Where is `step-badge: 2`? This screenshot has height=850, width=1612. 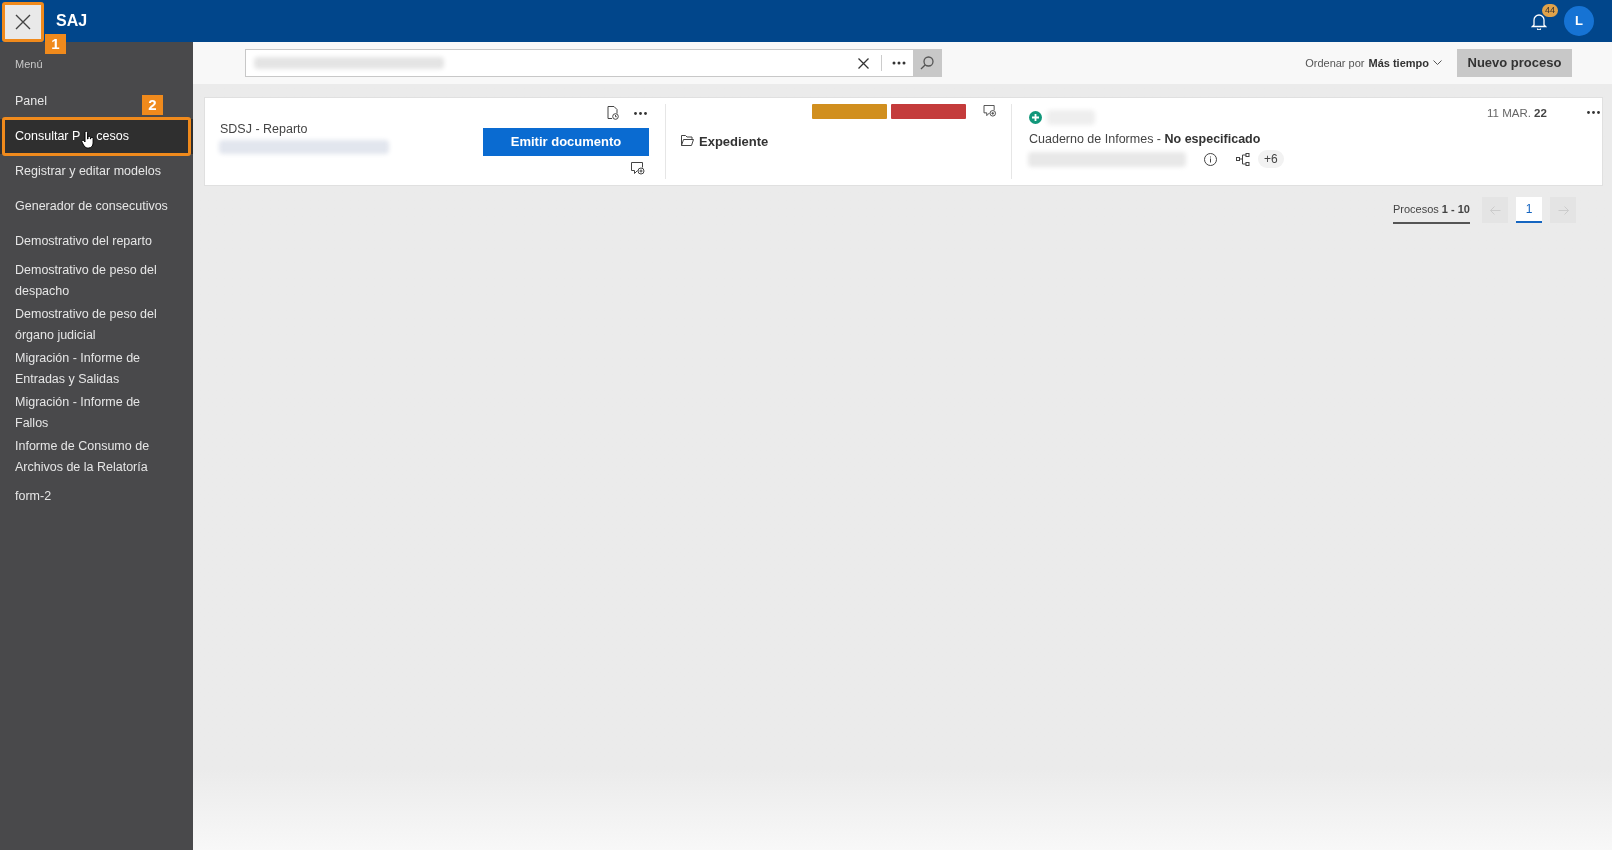
step-badge: 2 is located at coordinates (152, 105).